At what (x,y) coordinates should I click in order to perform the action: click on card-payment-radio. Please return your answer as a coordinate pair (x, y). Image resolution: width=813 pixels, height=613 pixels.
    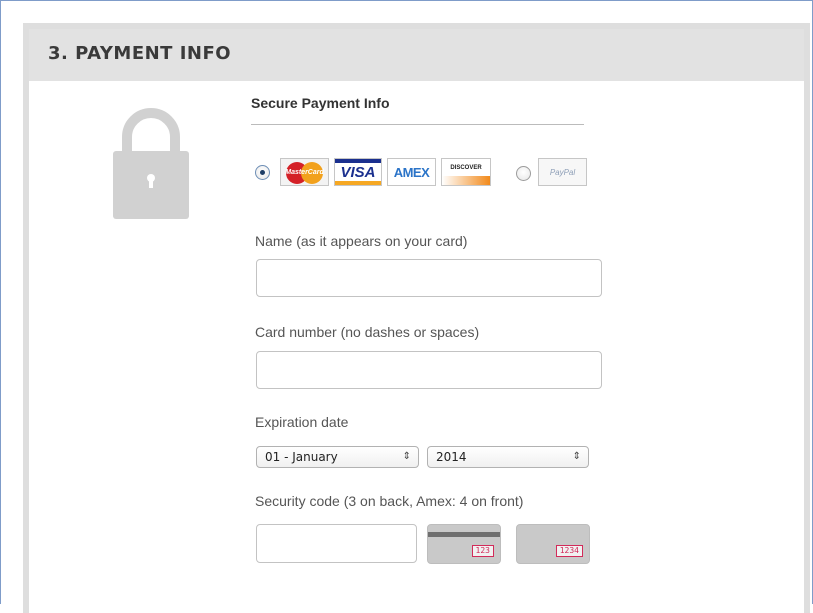
    Looking at the image, I should click on (262, 172).